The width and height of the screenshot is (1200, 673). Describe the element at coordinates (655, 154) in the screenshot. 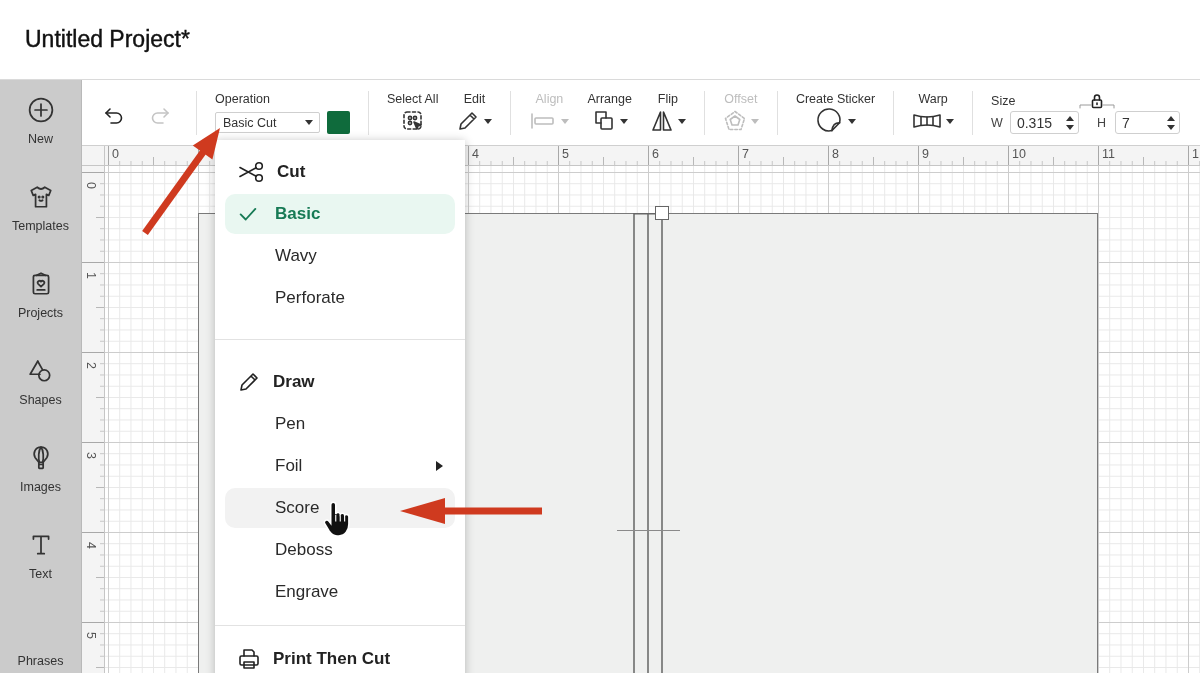

I see `ruler-number: 6` at that location.